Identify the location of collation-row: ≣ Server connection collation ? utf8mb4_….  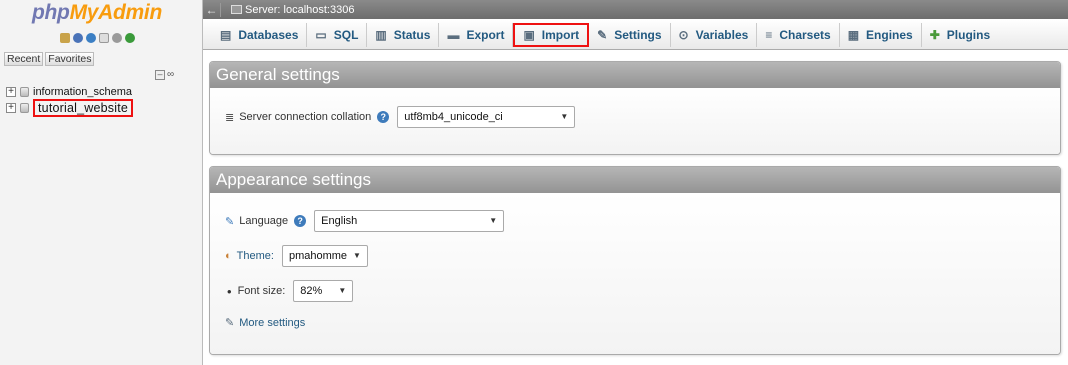
(400, 117).